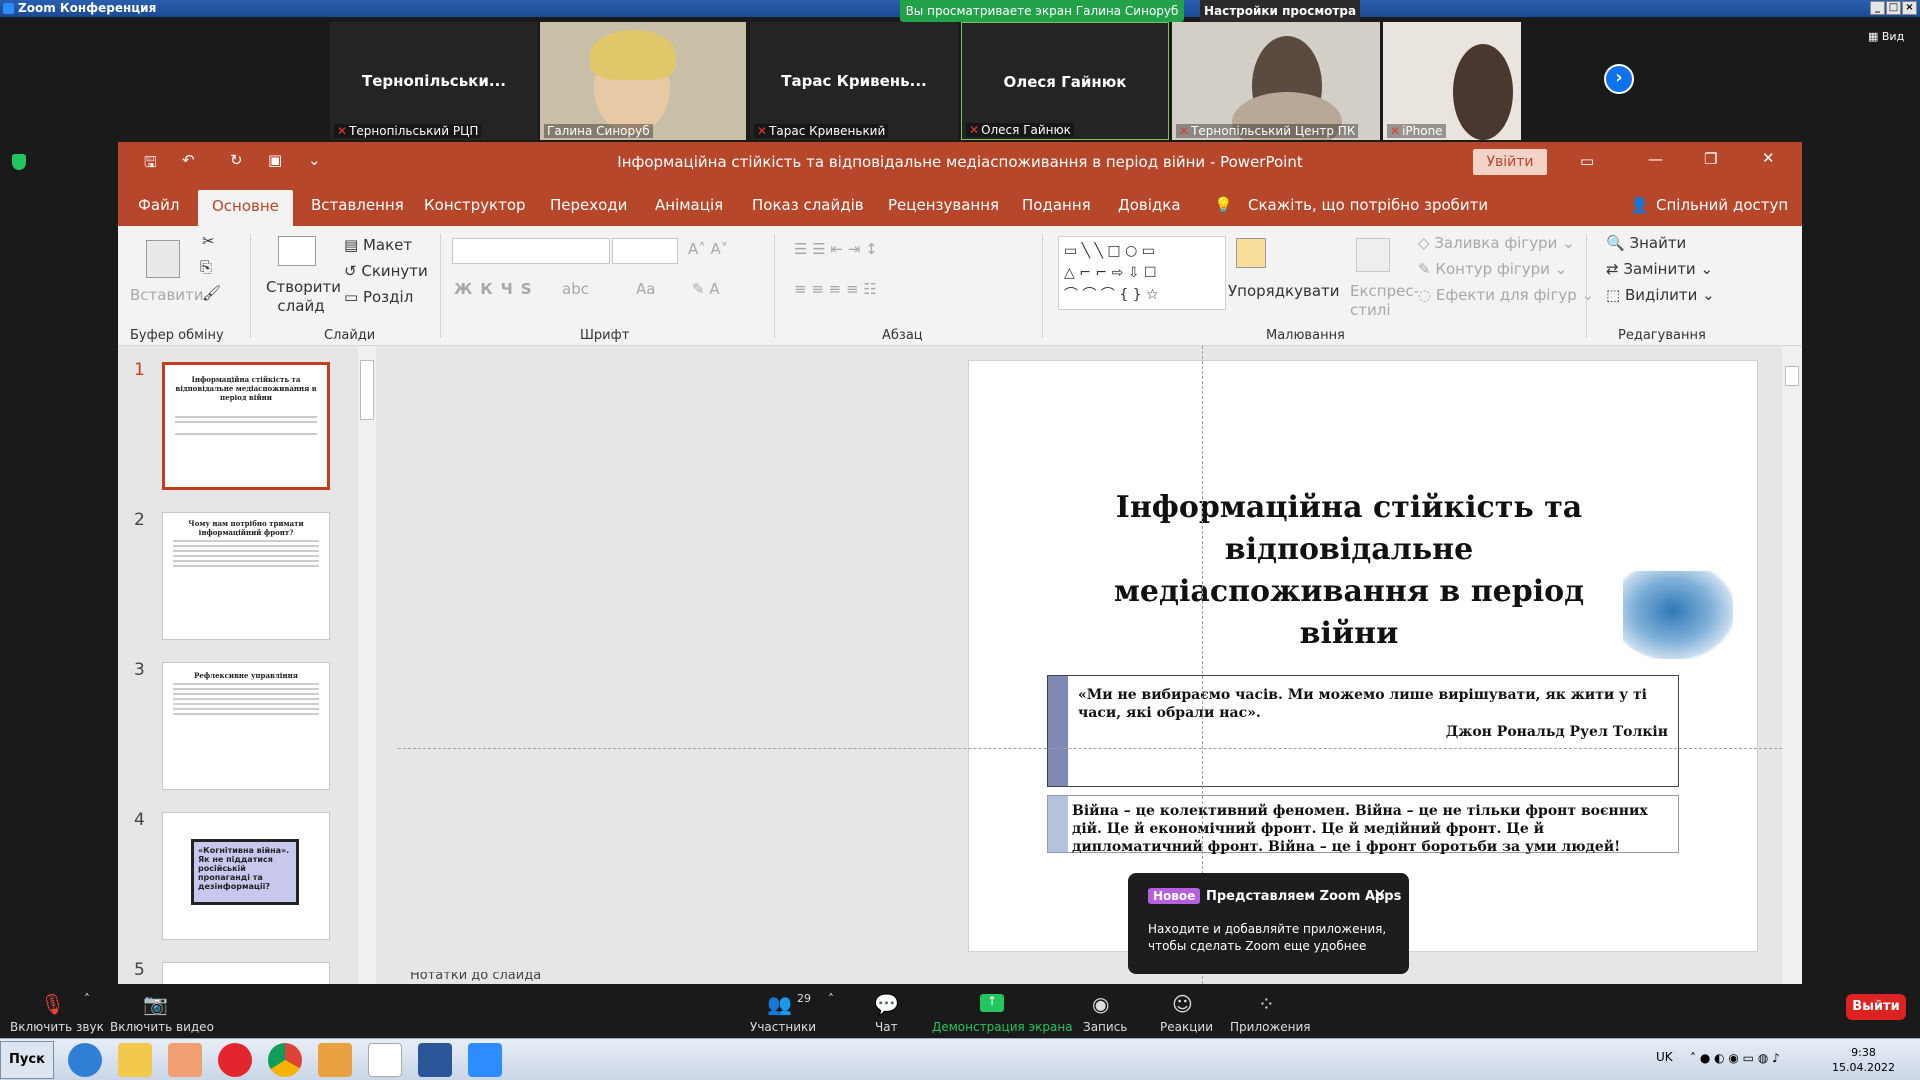 The image size is (1920, 1080). I want to click on start-video-button: Включить видео, so click(162, 1027).